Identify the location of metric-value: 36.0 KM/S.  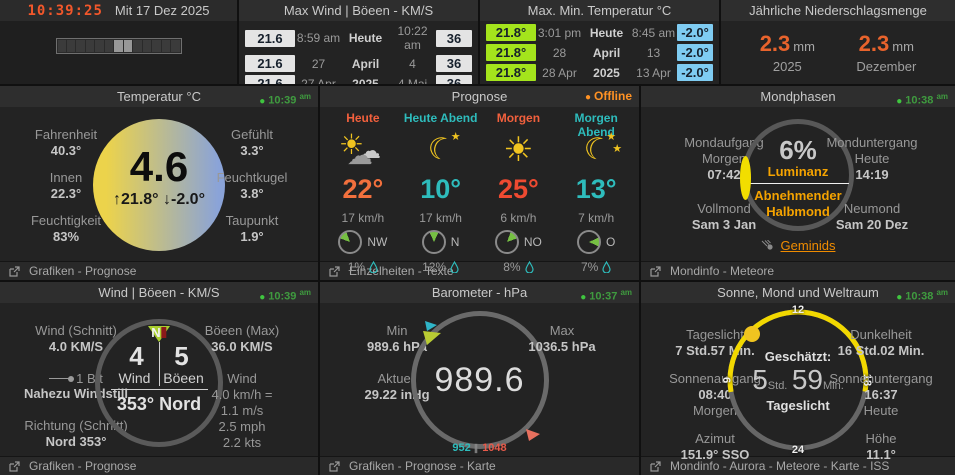
(242, 346).